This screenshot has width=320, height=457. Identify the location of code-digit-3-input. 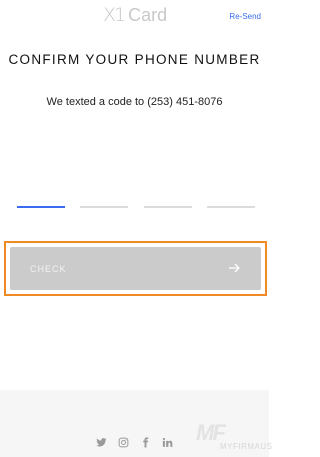
(168, 194).